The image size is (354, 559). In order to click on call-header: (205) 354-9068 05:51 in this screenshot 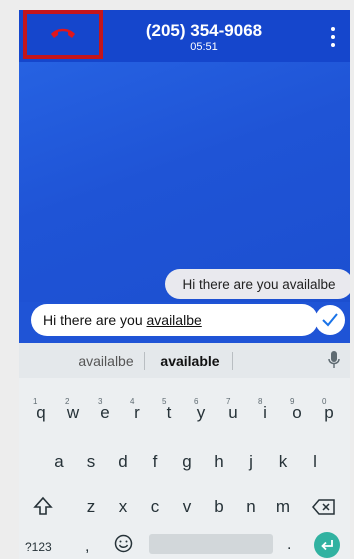, I will do `click(184, 36)`.